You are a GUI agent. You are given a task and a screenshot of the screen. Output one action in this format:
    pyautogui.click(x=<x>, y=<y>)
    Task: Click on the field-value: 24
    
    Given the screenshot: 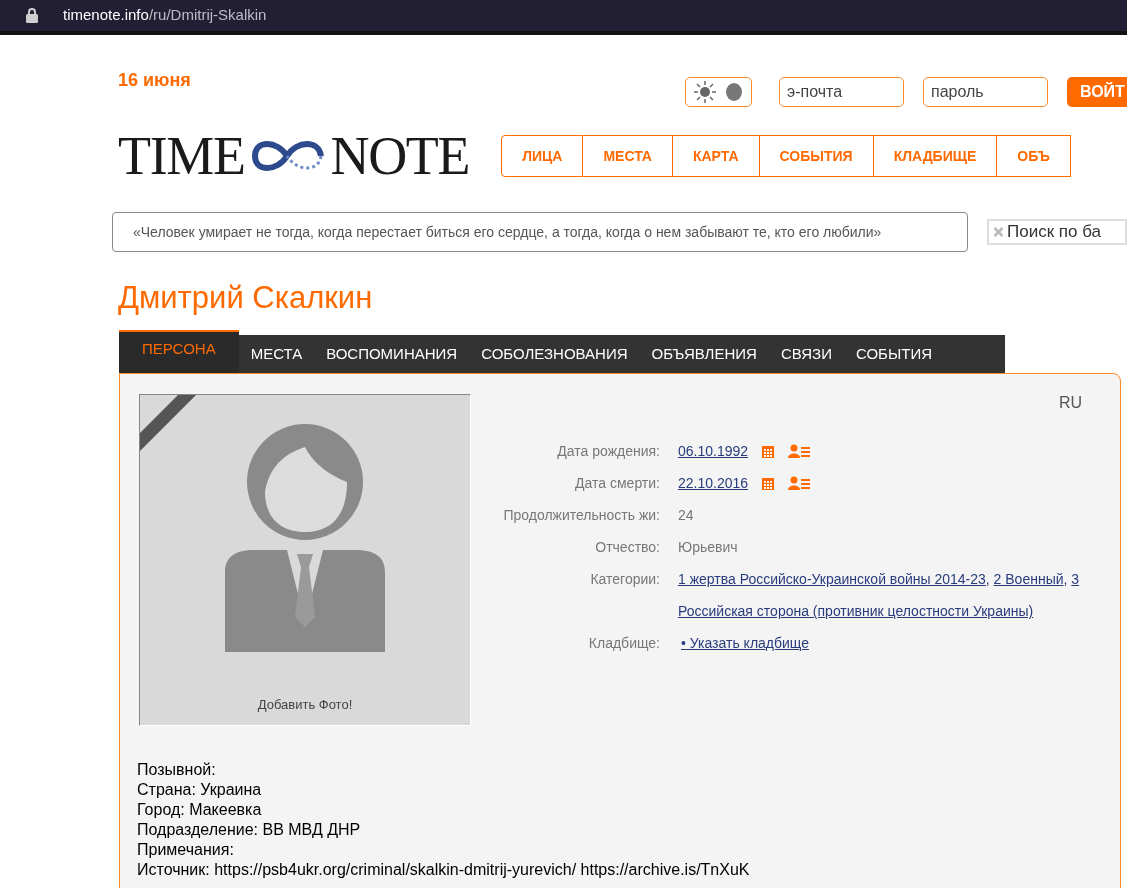 What is the action you would take?
    pyautogui.click(x=686, y=515)
    